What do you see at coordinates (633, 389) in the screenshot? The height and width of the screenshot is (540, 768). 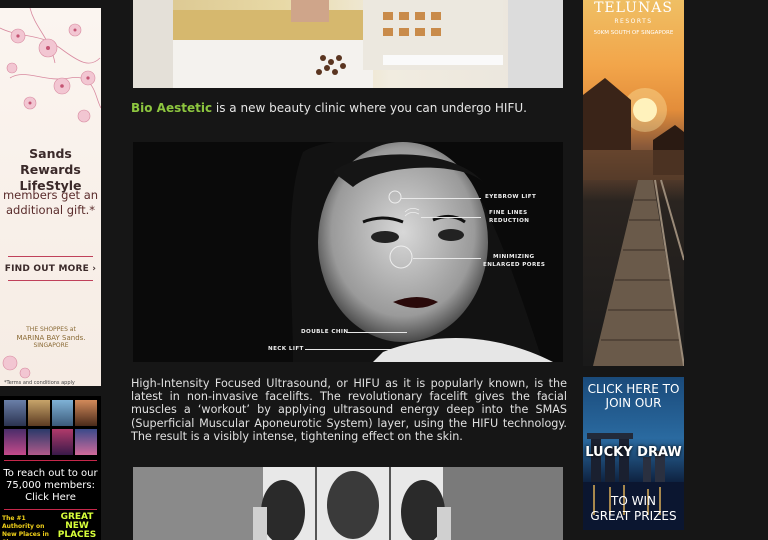 I see `draw-line-1: CLICK HERE TO` at bounding box center [633, 389].